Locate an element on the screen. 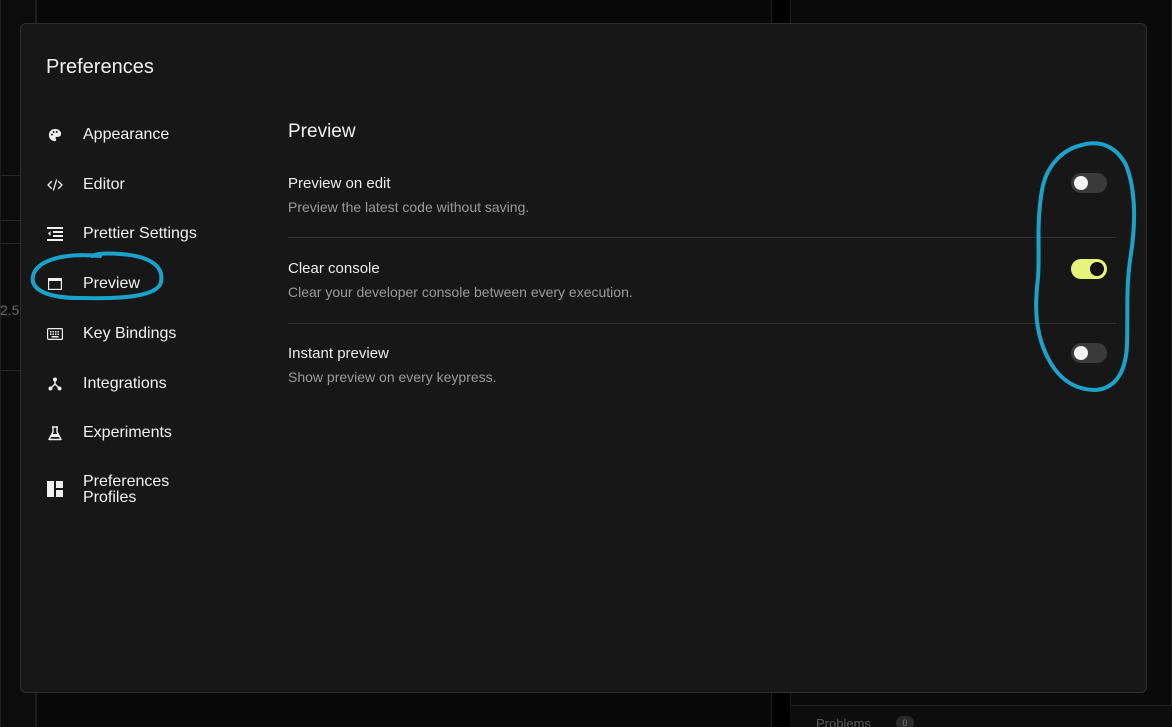  sidebar-item-preferences-profiles: Preferences Profiles is located at coordinates (146, 490).